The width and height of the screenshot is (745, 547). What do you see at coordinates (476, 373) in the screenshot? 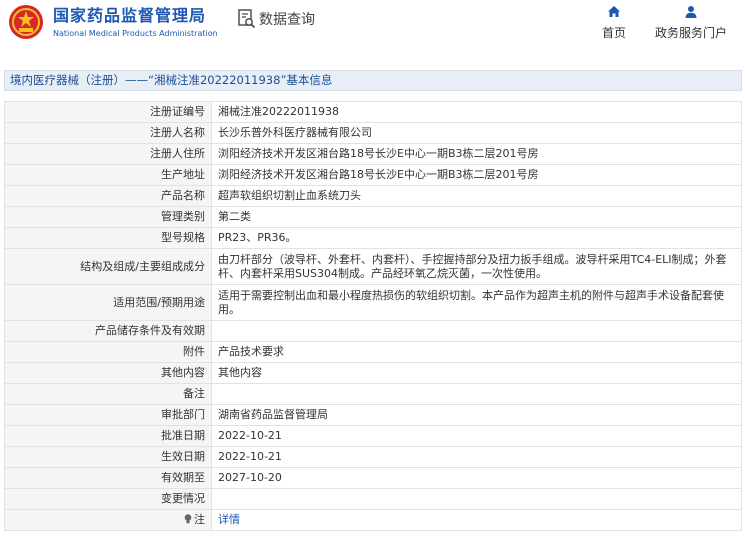
I see `row-value: 其他内容` at bounding box center [476, 373].